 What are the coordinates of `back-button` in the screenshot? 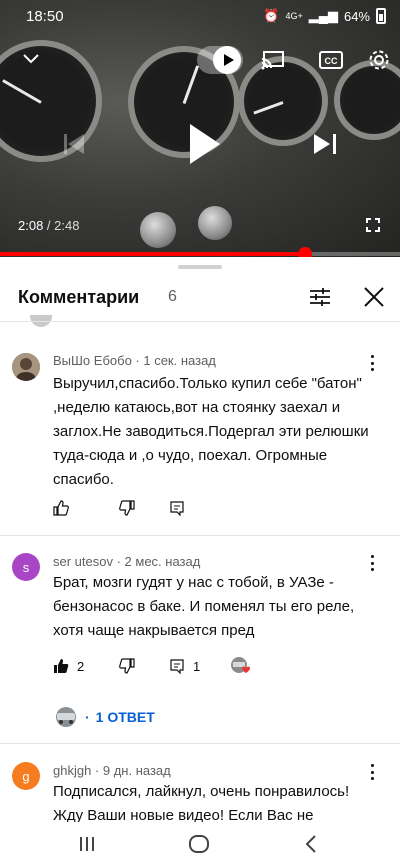 It's located at (311, 844).